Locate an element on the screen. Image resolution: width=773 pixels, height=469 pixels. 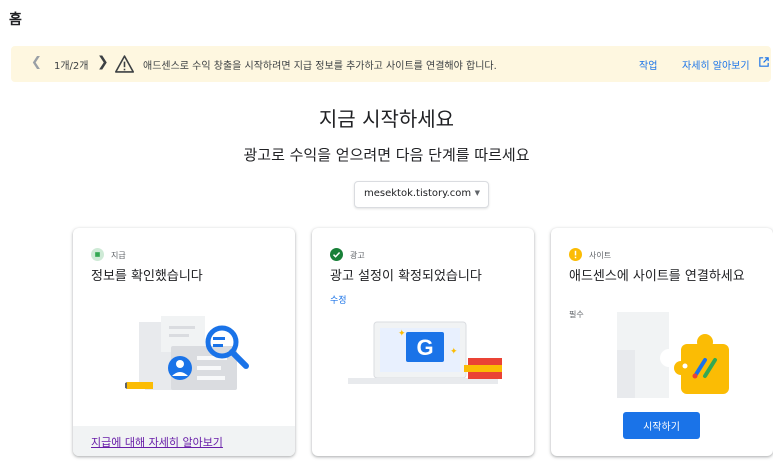
edit-link: 수정 is located at coordinates (338, 299).